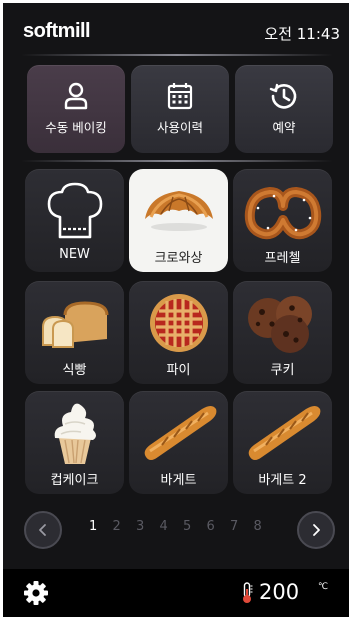  Describe the element at coordinates (282, 323) in the screenshot. I see `cookie-icon` at that location.